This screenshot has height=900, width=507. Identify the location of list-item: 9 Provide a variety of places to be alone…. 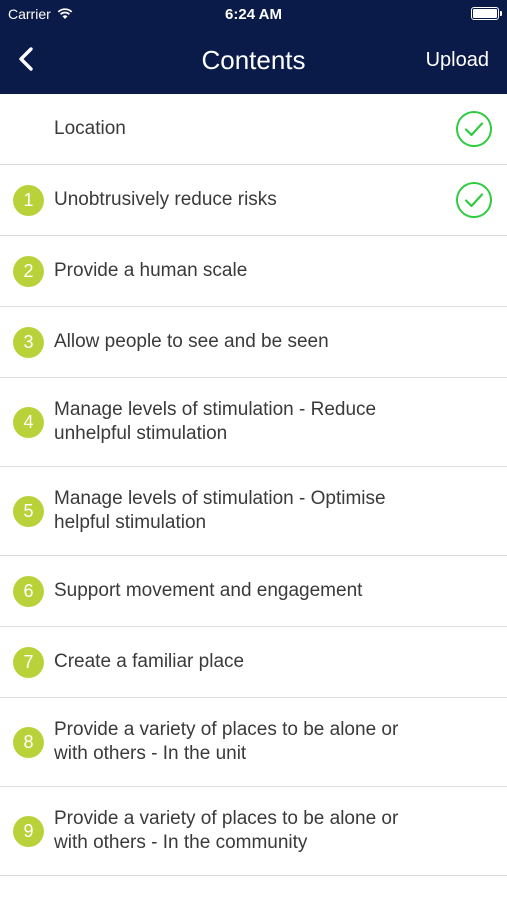
(253, 831).